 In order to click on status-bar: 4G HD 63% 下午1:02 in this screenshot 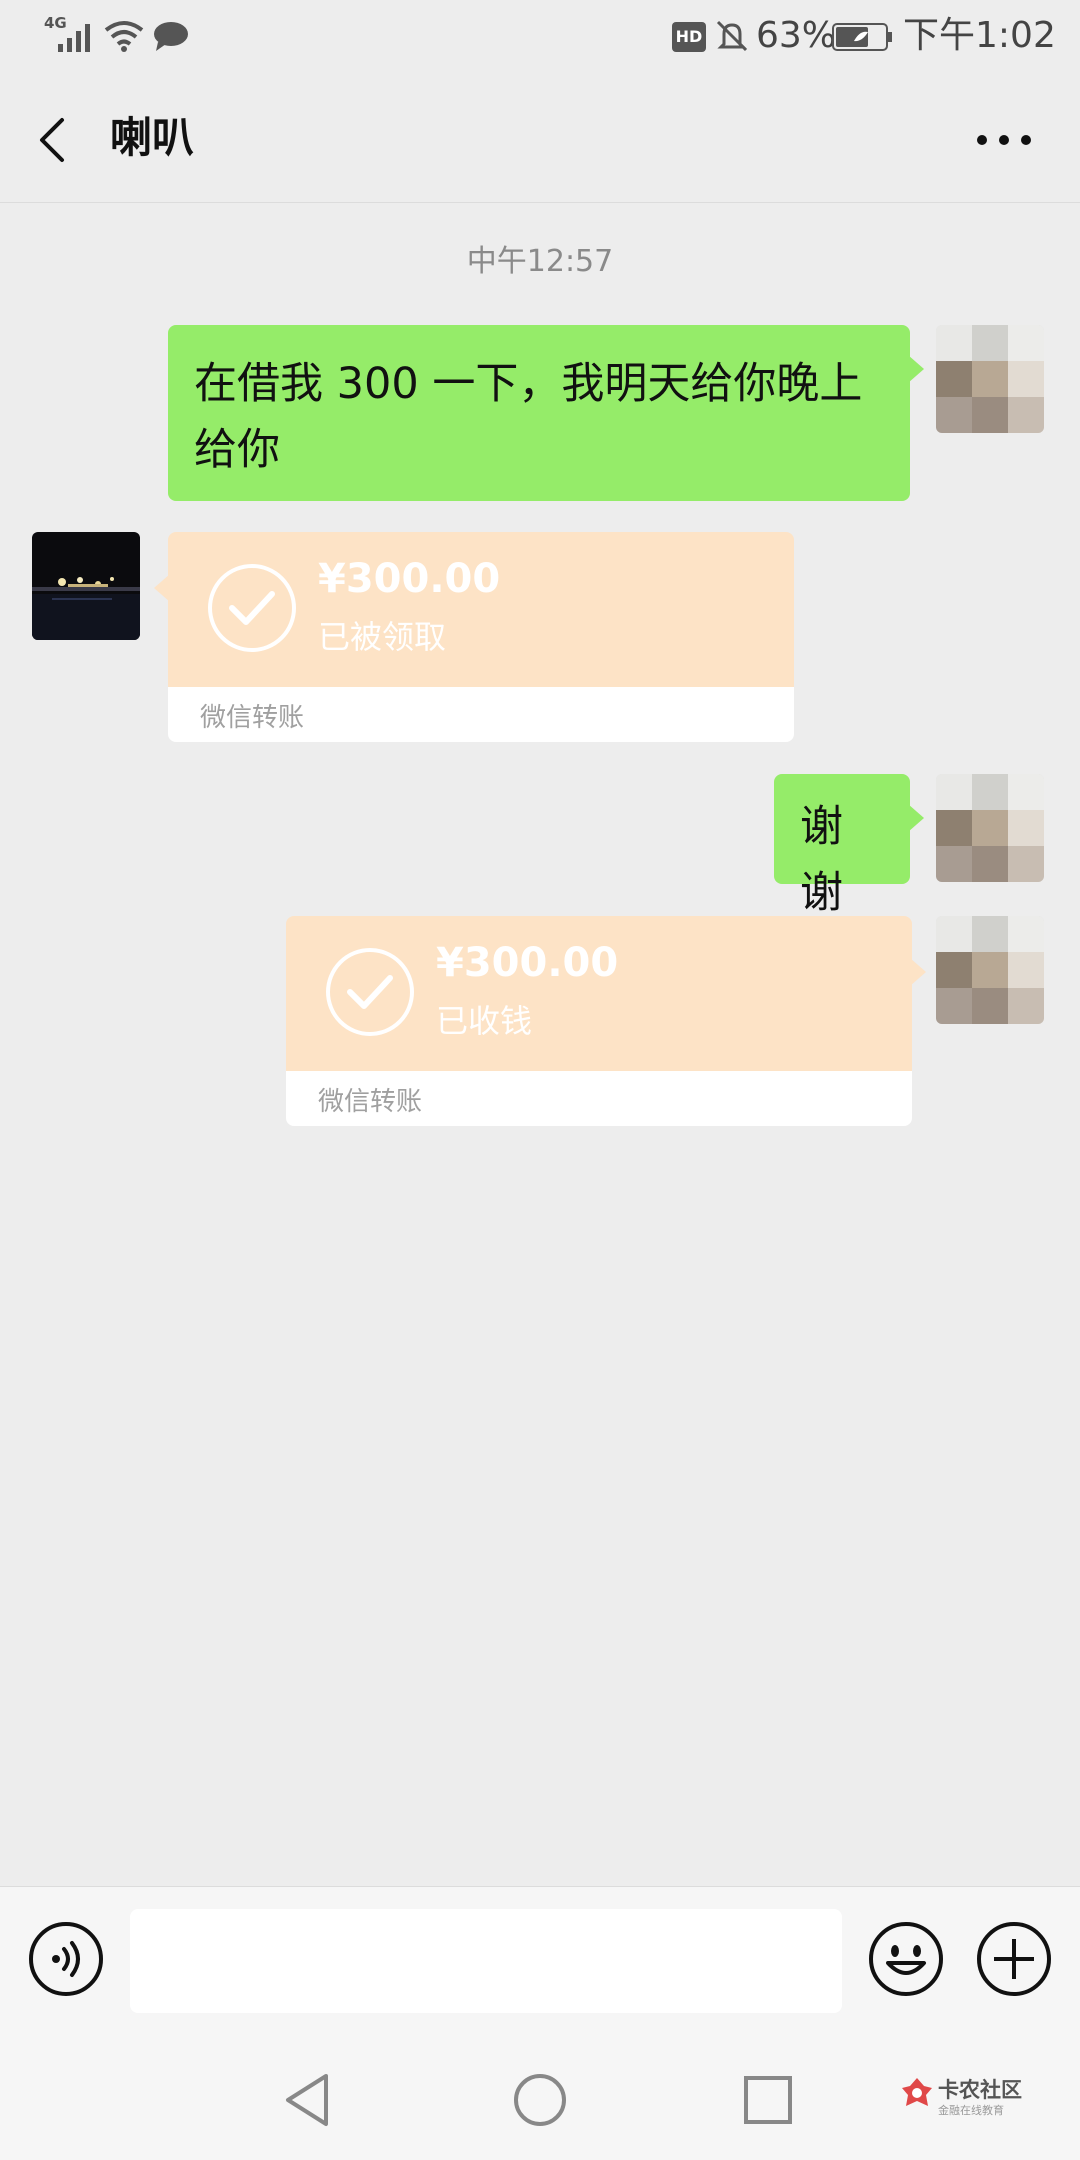, I will do `click(540, 36)`.